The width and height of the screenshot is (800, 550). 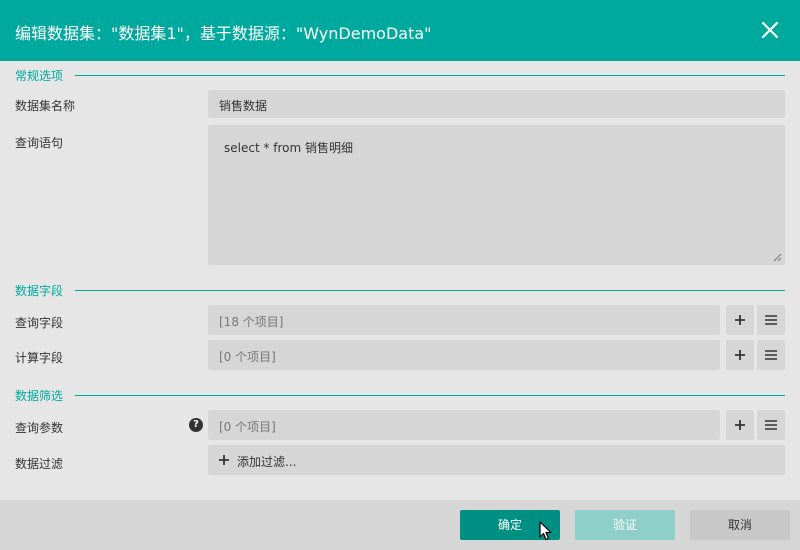 What do you see at coordinates (223, 33) in the screenshot?
I see `dialog-title: 编辑数据集："数据集1"，基于数据源："WynDemoData"` at bounding box center [223, 33].